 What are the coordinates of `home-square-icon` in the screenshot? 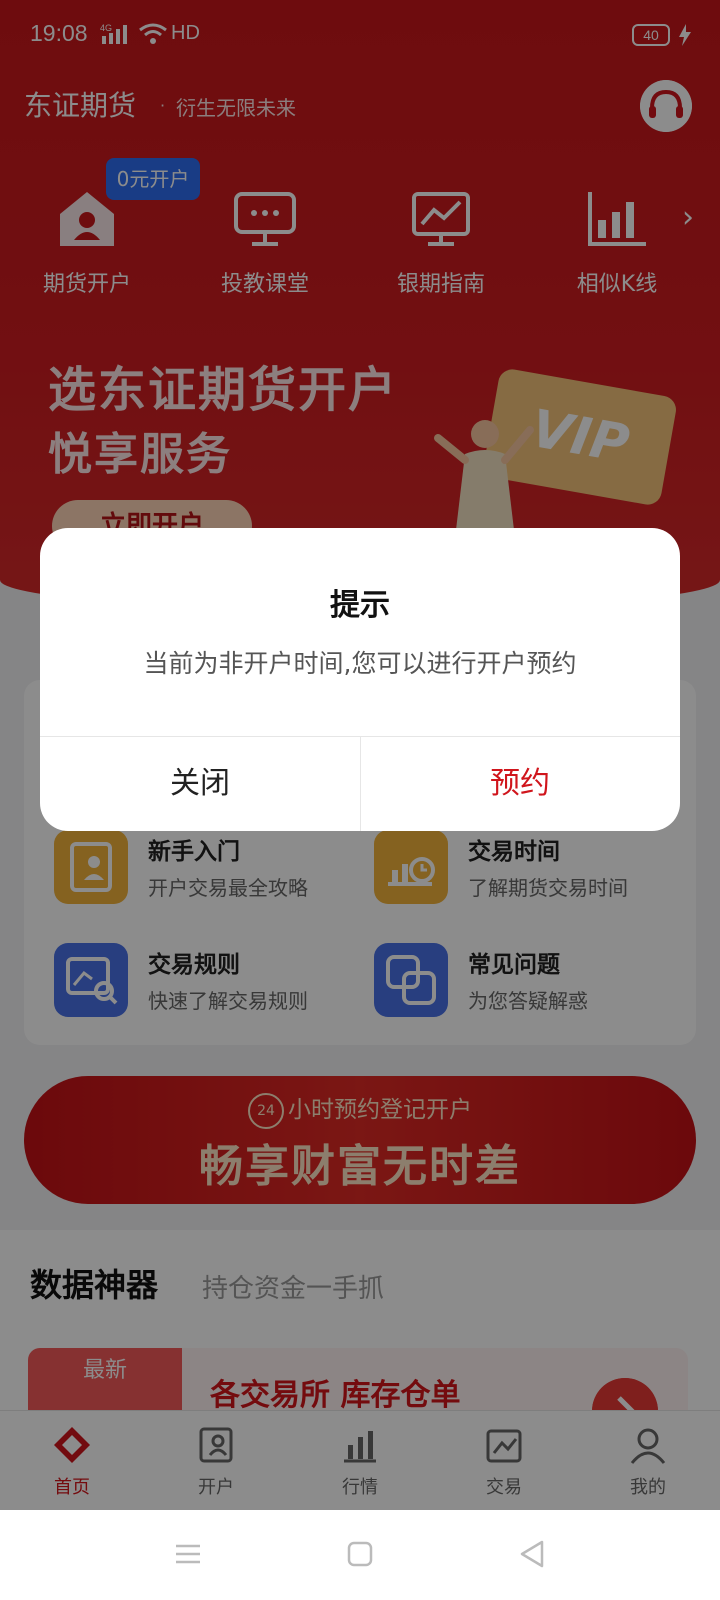 It's located at (360, 1554).